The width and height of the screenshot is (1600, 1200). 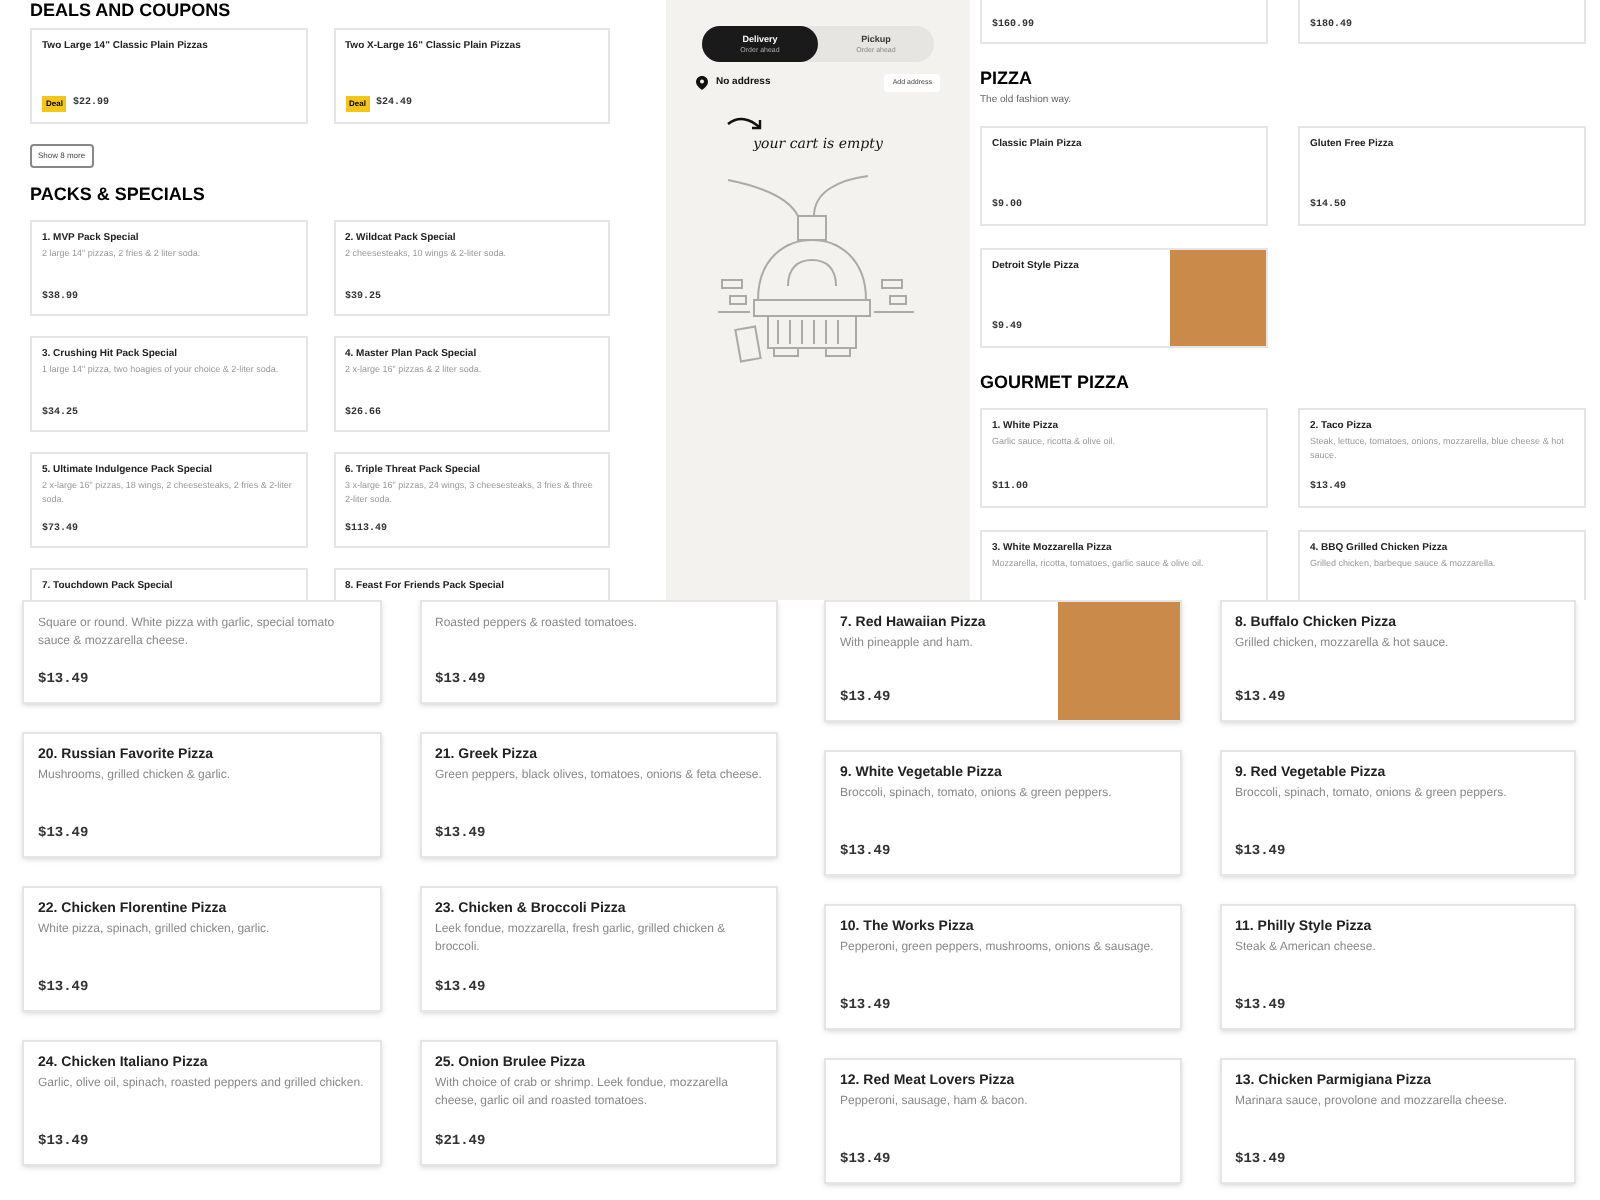 What do you see at coordinates (131, 10) in the screenshot?
I see `section-heading: DEALS AND COUPONS` at bounding box center [131, 10].